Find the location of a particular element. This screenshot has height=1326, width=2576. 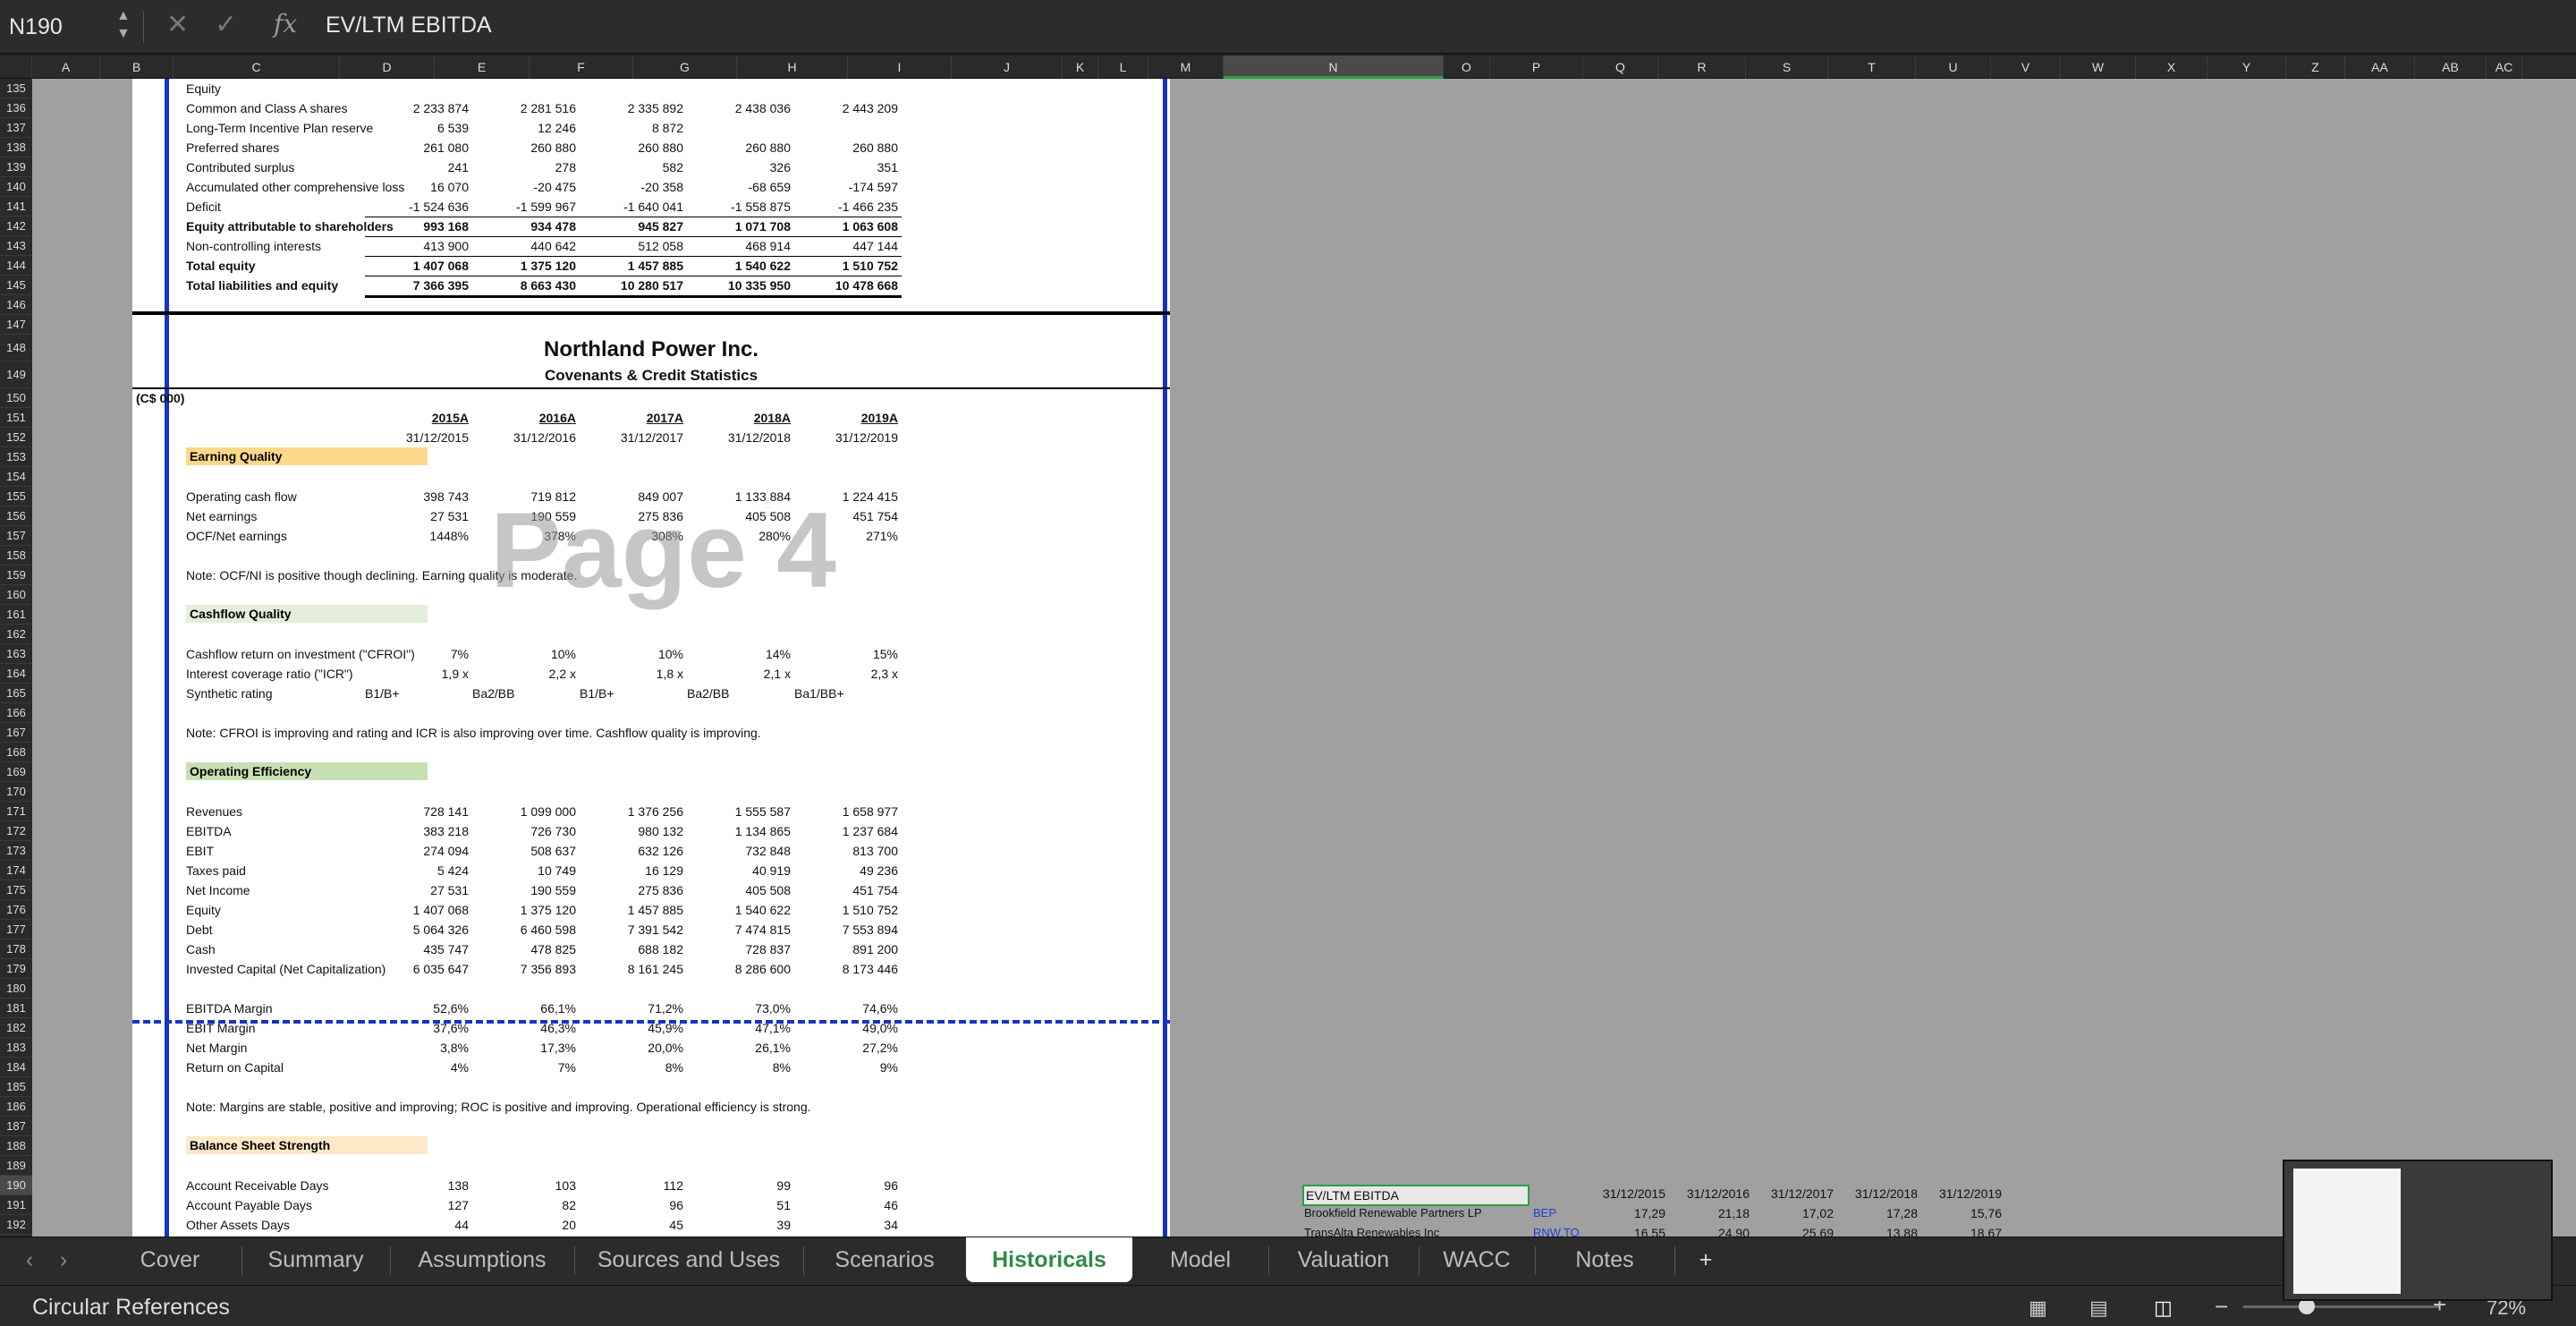

value-cell: 26,1% is located at coordinates (739, 1048).